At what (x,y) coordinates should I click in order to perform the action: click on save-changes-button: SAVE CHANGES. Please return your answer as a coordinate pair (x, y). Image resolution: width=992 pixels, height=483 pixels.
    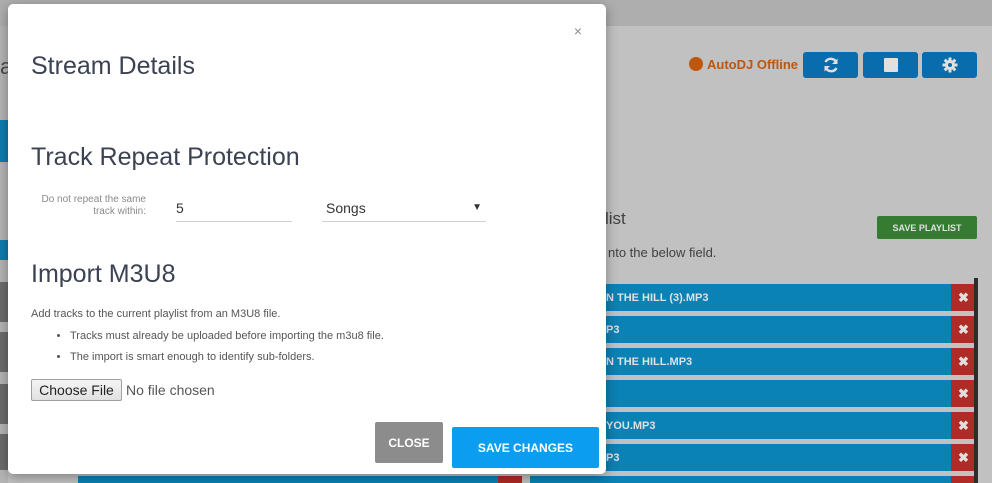
    Looking at the image, I should click on (525, 447).